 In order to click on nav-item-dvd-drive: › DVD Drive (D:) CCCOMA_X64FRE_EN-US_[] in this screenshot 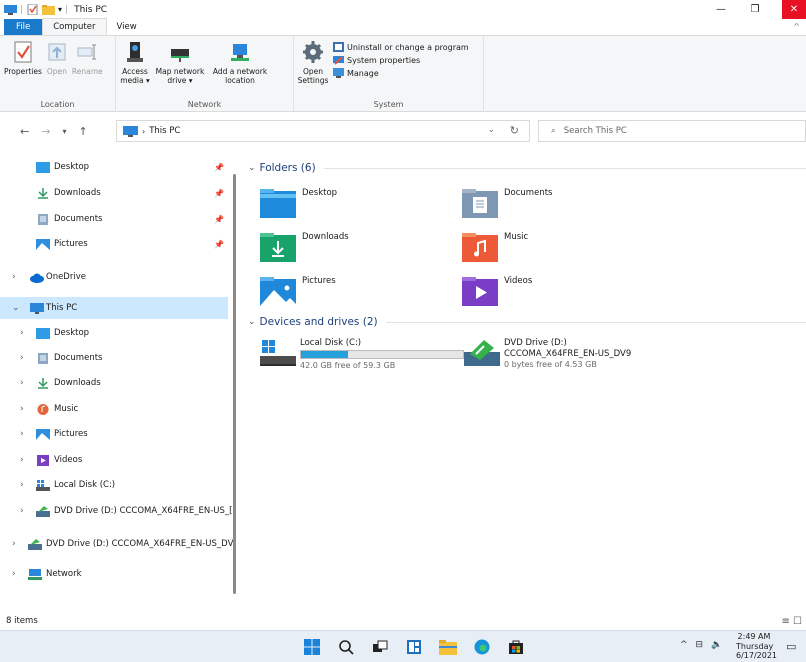, I will do `click(118, 511)`.